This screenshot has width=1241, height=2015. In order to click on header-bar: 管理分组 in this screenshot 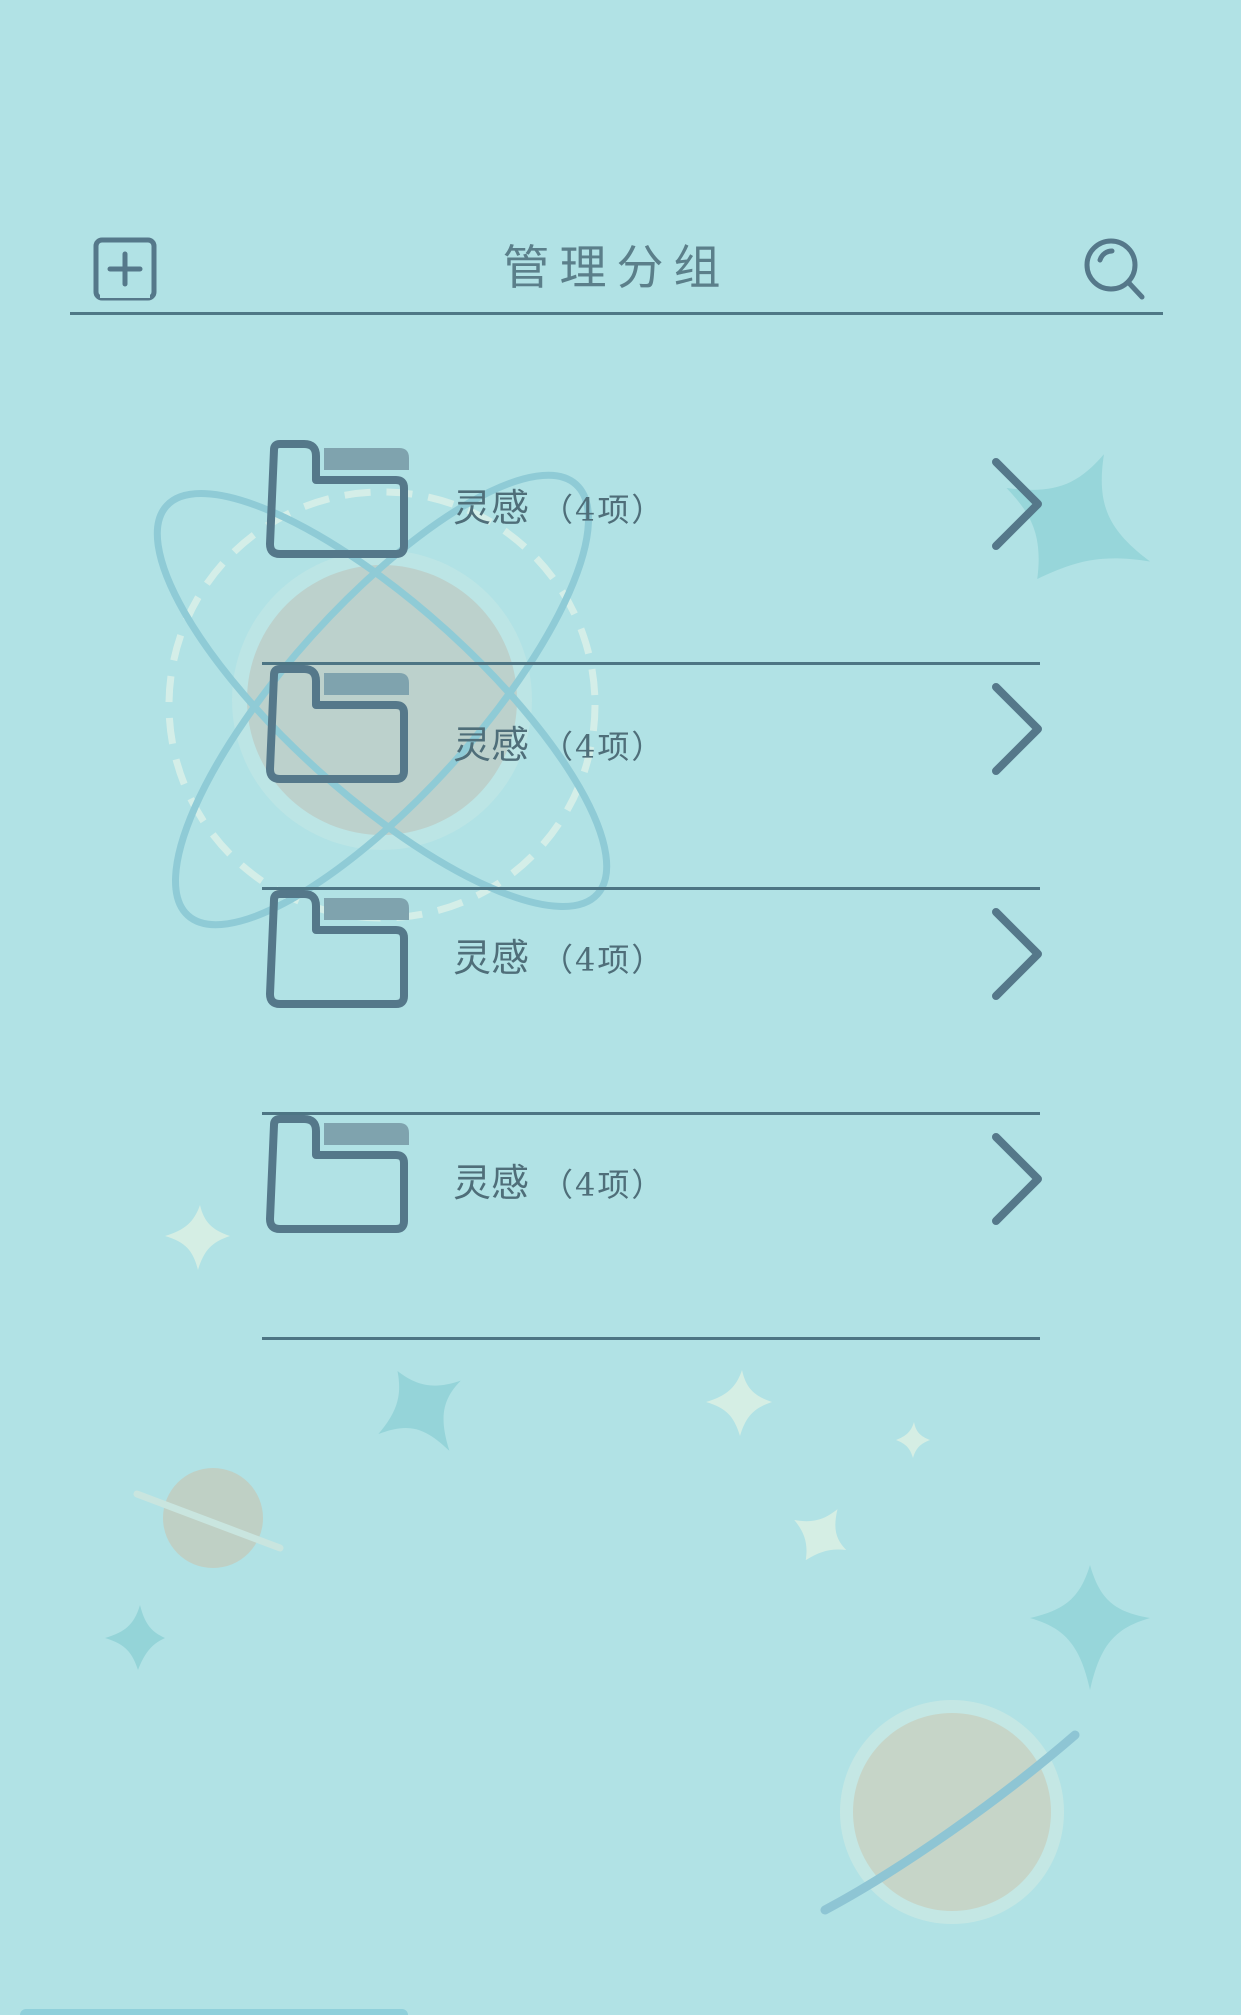, I will do `click(616, 272)`.